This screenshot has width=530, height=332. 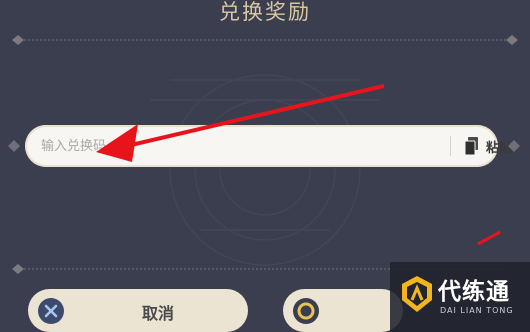 I want to click on title-divider, so click(x=265, y=40).